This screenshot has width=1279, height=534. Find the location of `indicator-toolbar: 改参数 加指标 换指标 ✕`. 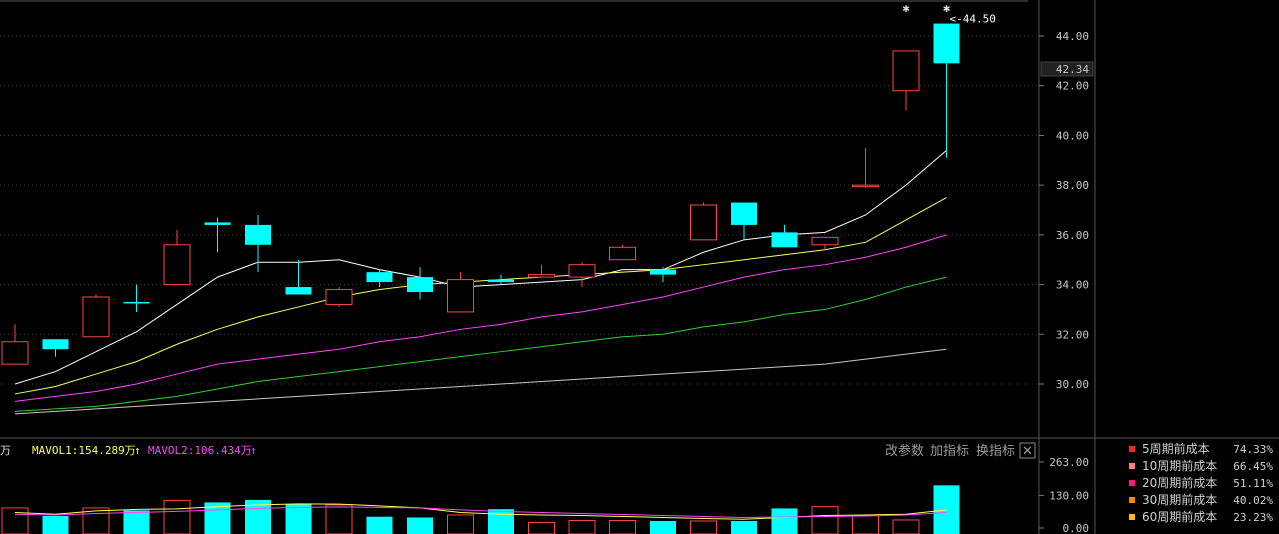

indicator-toolbar: 改参数 加指标 换指标 ✕ is located at coordinates (960, 450).